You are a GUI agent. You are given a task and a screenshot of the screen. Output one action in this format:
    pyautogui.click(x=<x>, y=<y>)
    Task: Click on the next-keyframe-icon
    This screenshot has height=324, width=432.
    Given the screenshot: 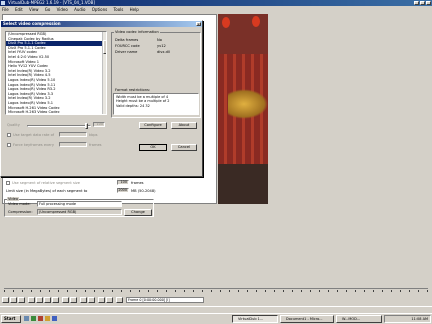 What is the action you would take?
    pyautogui.click(x=73, y=300)
    